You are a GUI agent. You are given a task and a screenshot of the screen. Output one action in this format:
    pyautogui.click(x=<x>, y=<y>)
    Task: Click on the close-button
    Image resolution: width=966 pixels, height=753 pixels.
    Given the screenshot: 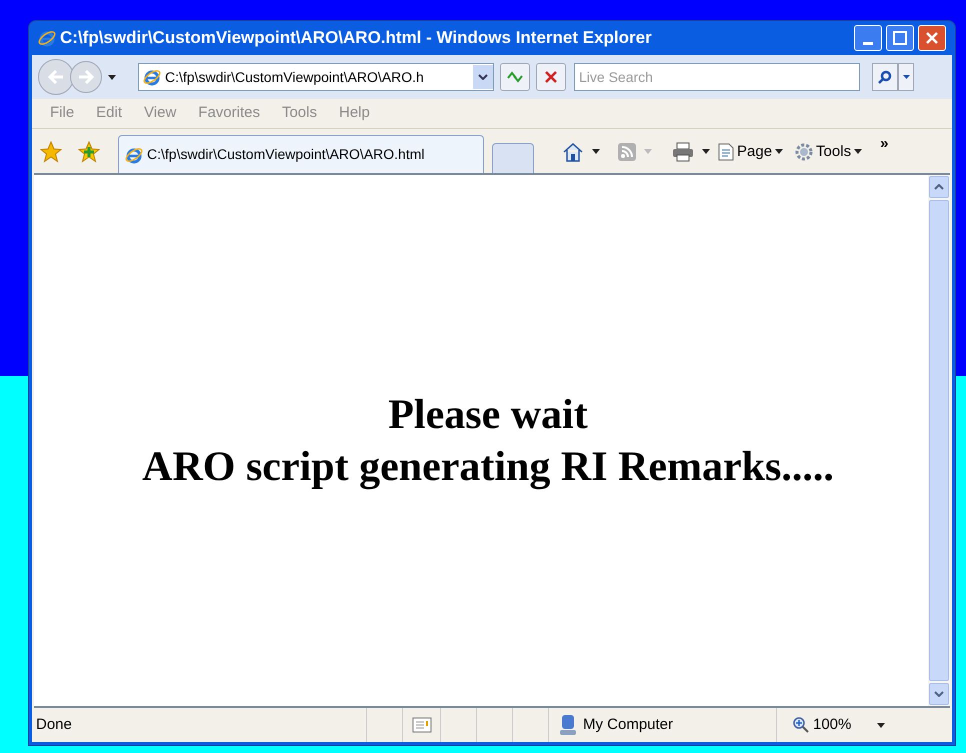 What is the action you would take?
    pyautogui.click(x=932, y=38)
    